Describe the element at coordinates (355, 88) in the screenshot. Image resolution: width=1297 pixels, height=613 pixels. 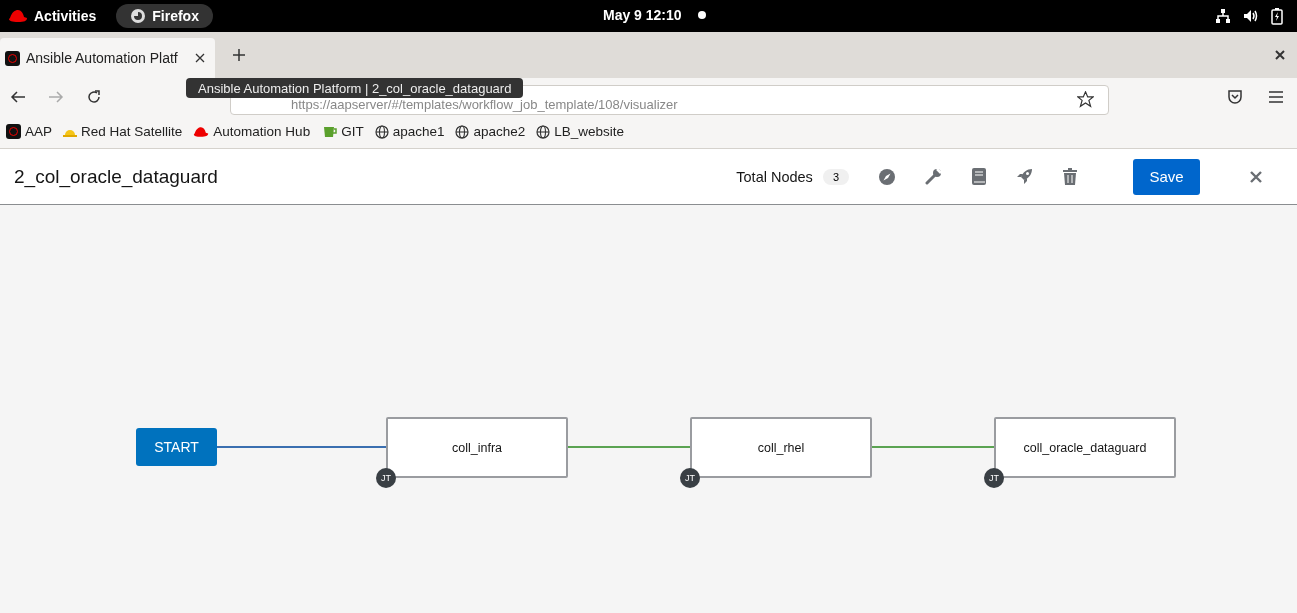
I see `tab-tooltip: Ansible Automation Platform | 2_col_oracle_dataguard` at that location.